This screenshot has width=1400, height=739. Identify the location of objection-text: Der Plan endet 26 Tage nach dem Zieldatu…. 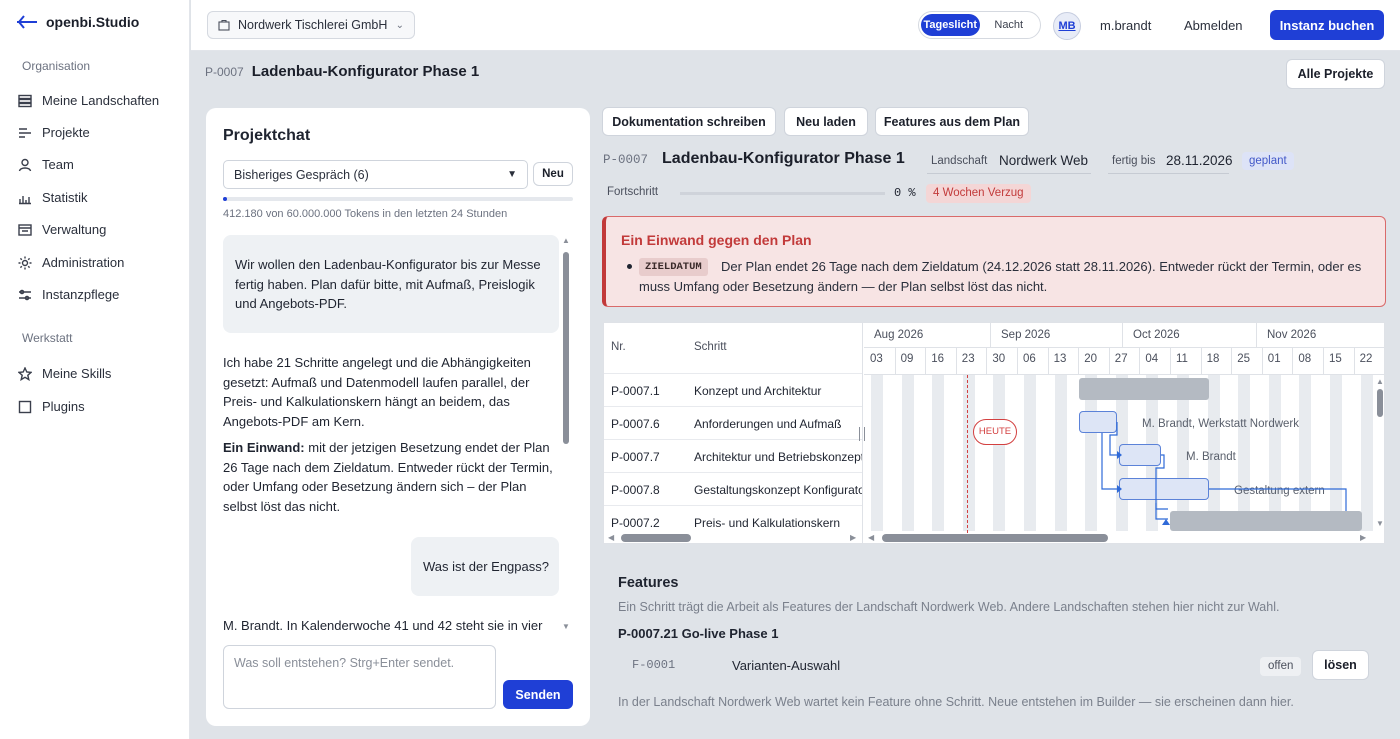
(1000, 276).